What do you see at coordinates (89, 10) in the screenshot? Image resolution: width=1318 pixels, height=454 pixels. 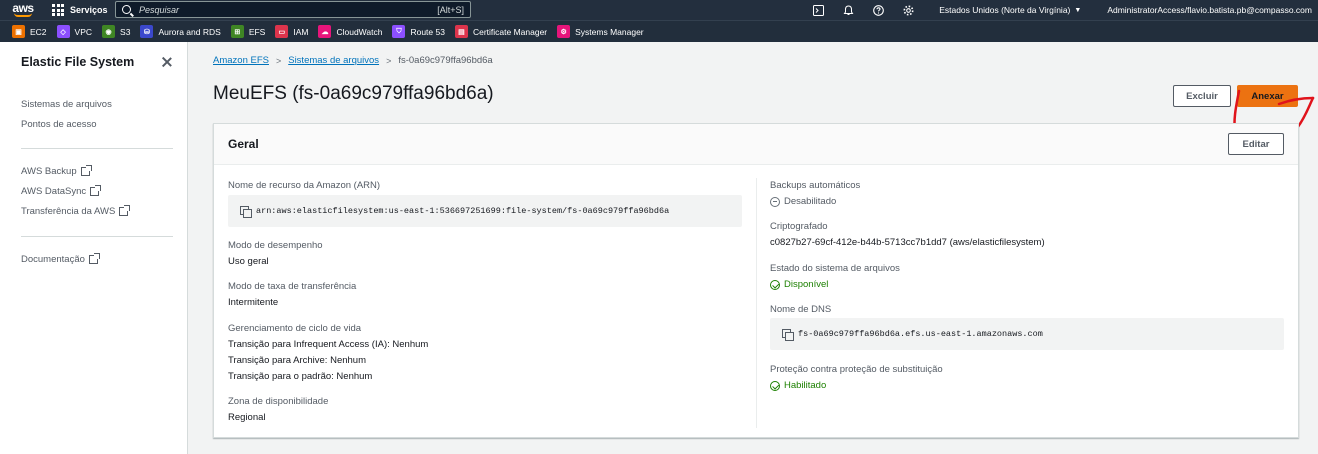 I see `services-label: Serviços` at bounding box center [89, 10].